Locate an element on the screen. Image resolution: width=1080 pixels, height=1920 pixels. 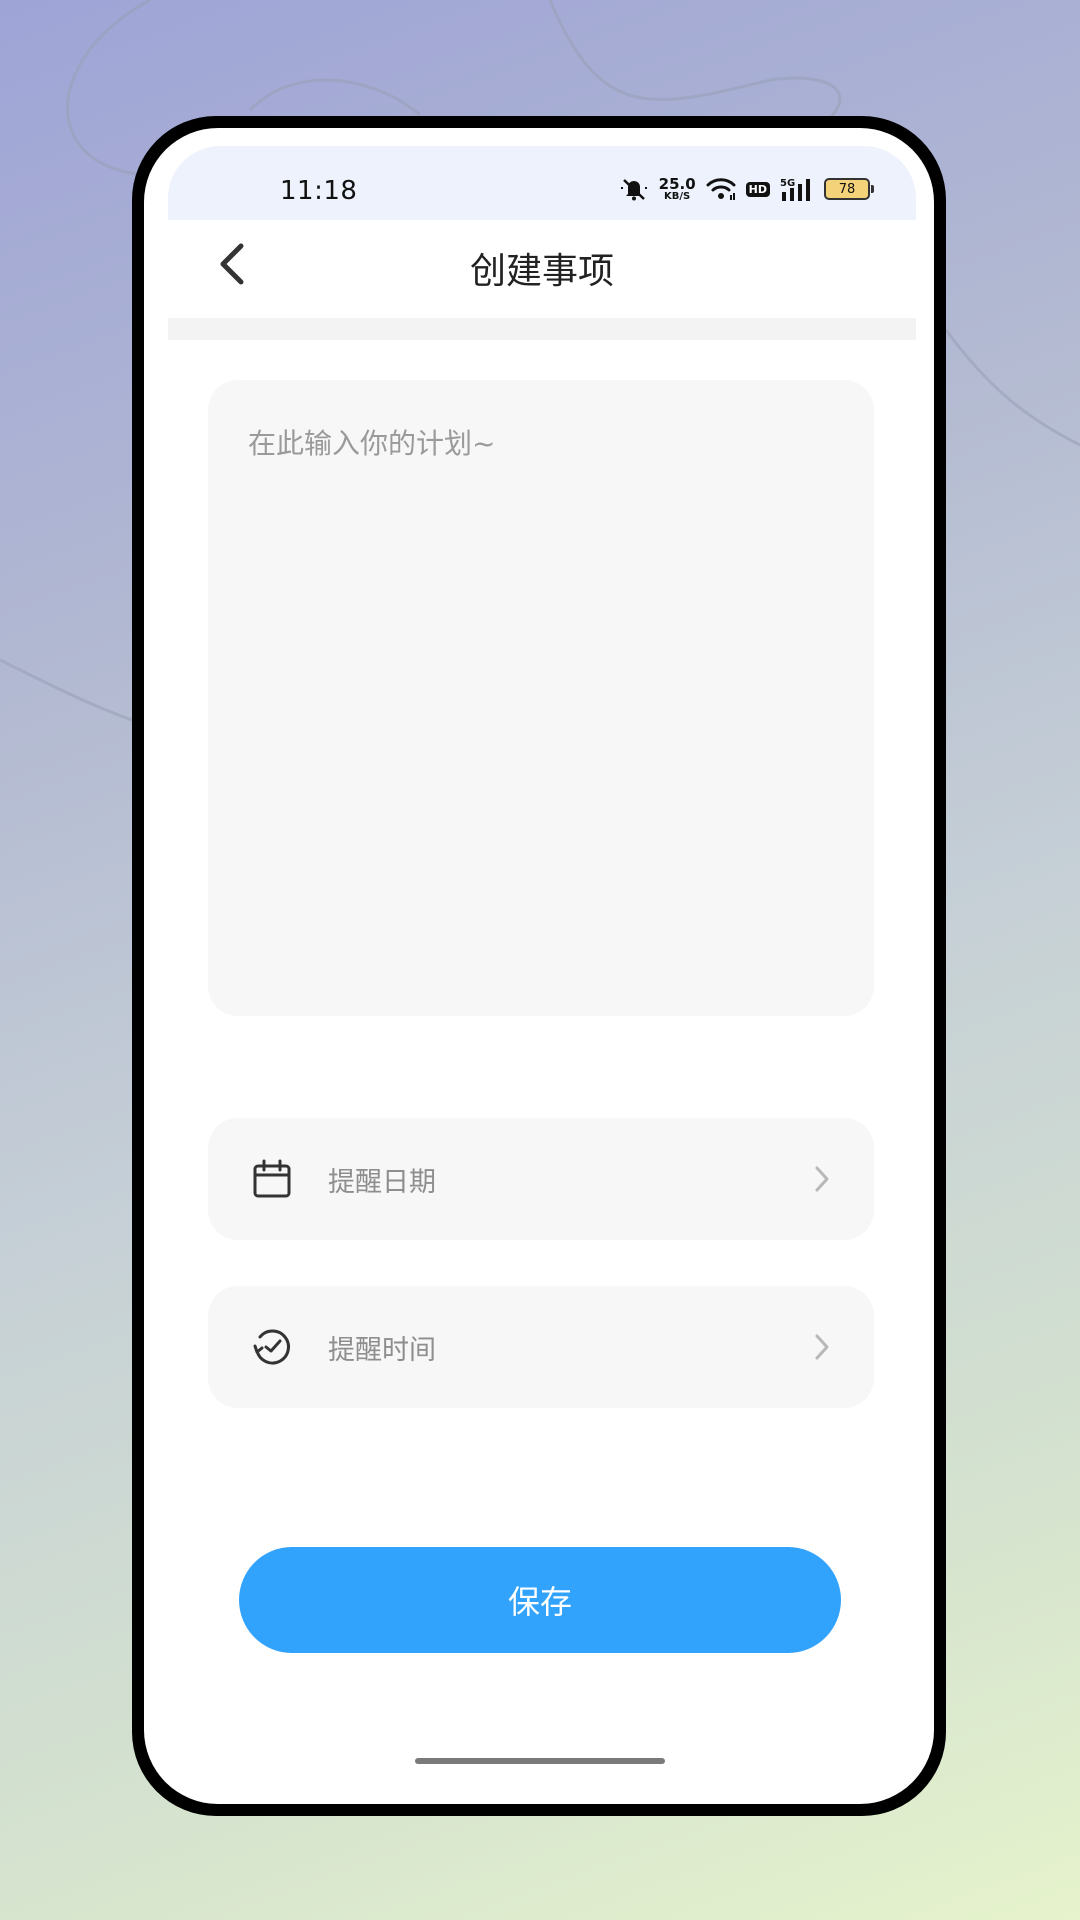
page-title: 创建事项 is located at coordinates (541, 271).